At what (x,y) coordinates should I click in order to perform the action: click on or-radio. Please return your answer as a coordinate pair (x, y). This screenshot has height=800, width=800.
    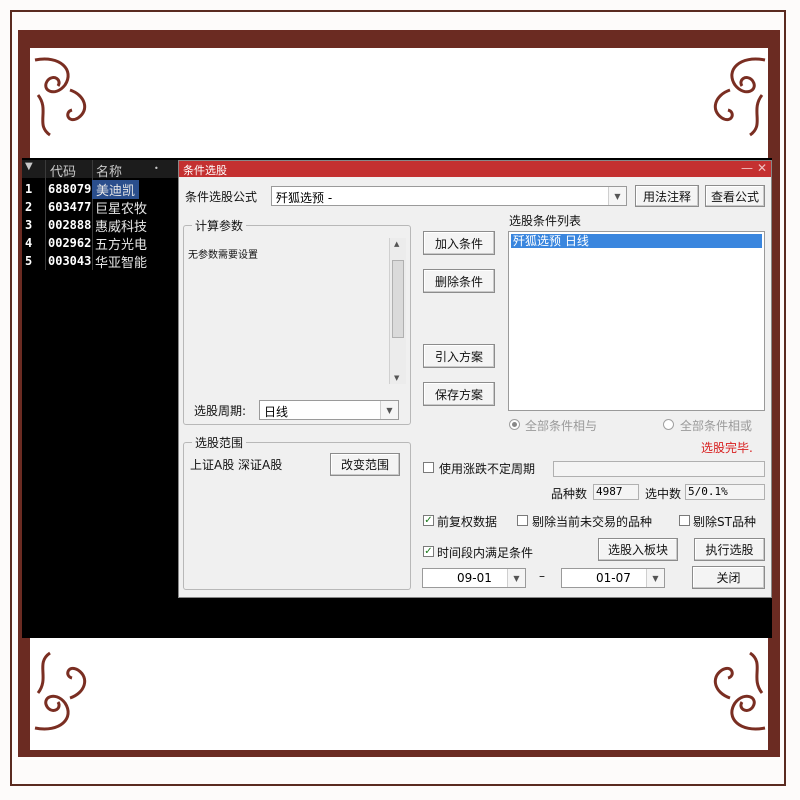
    Looking at the image, I should click on (668, 424).